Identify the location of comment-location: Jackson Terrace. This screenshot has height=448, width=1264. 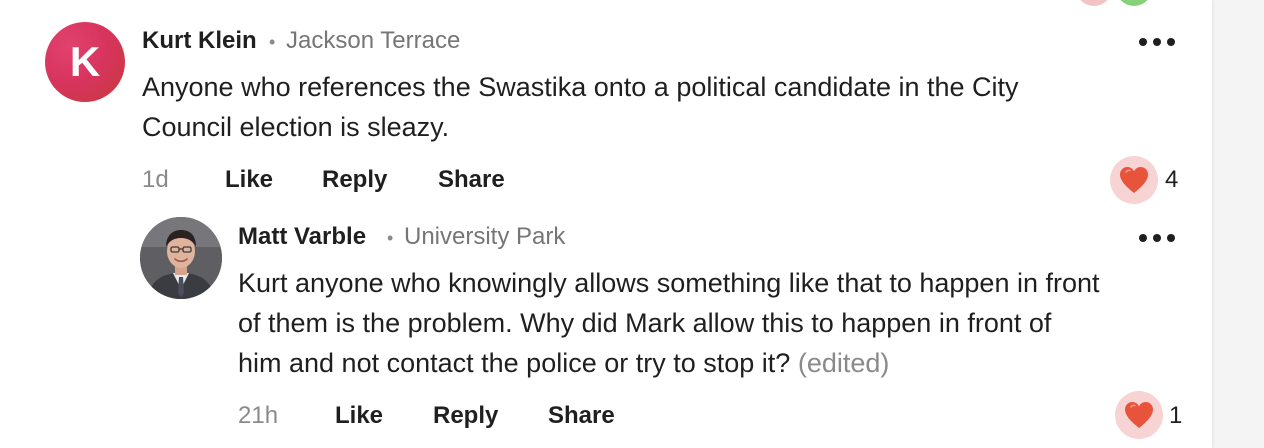
(373, 41).